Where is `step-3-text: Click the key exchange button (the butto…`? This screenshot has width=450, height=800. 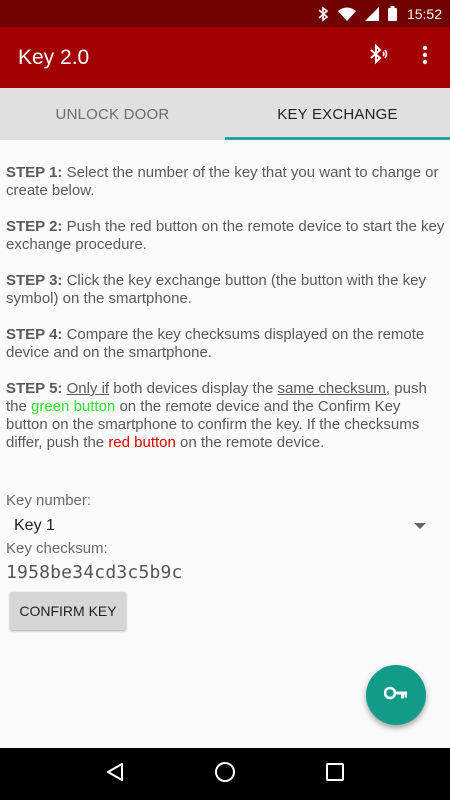 step-3-text: Click the key exchange button (the butto… is located at coordinates (216, 289).